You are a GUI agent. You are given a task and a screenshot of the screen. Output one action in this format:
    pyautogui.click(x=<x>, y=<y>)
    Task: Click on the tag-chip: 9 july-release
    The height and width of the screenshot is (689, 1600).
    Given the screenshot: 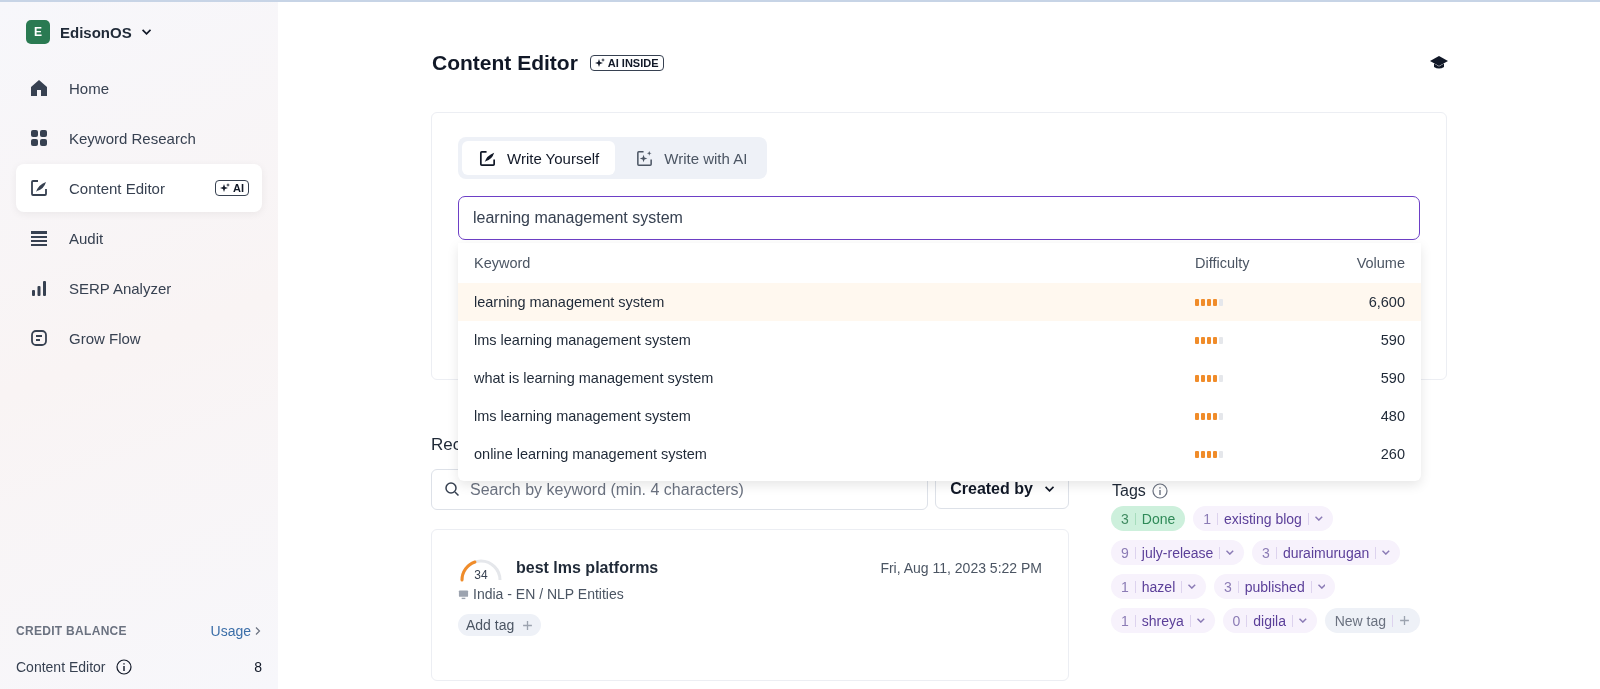 What is the action you would take?
    pyautogui.click(x=1178, y=552)
    